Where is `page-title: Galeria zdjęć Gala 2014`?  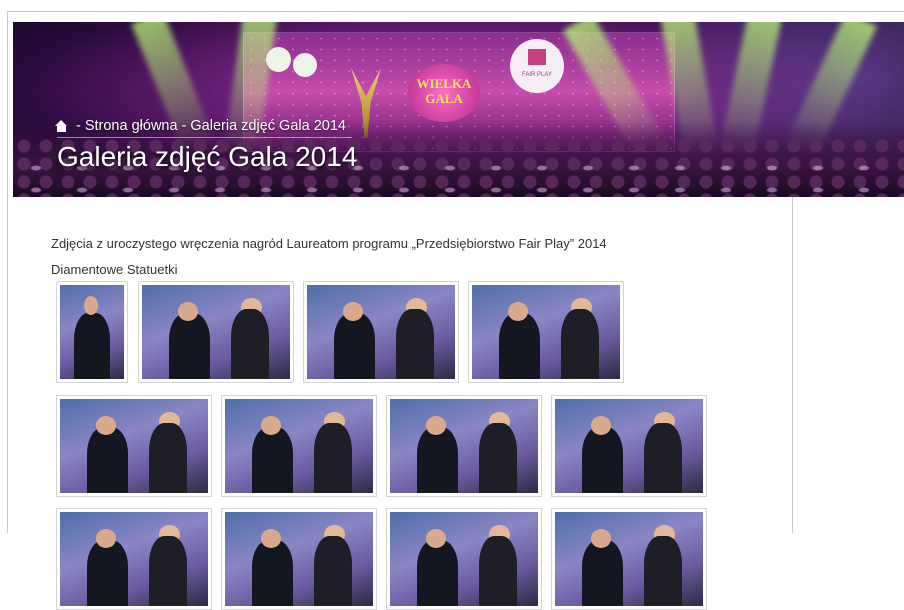
page-title: Galeria zdjęć Gala 2014 is located at coordinates (207, 156).